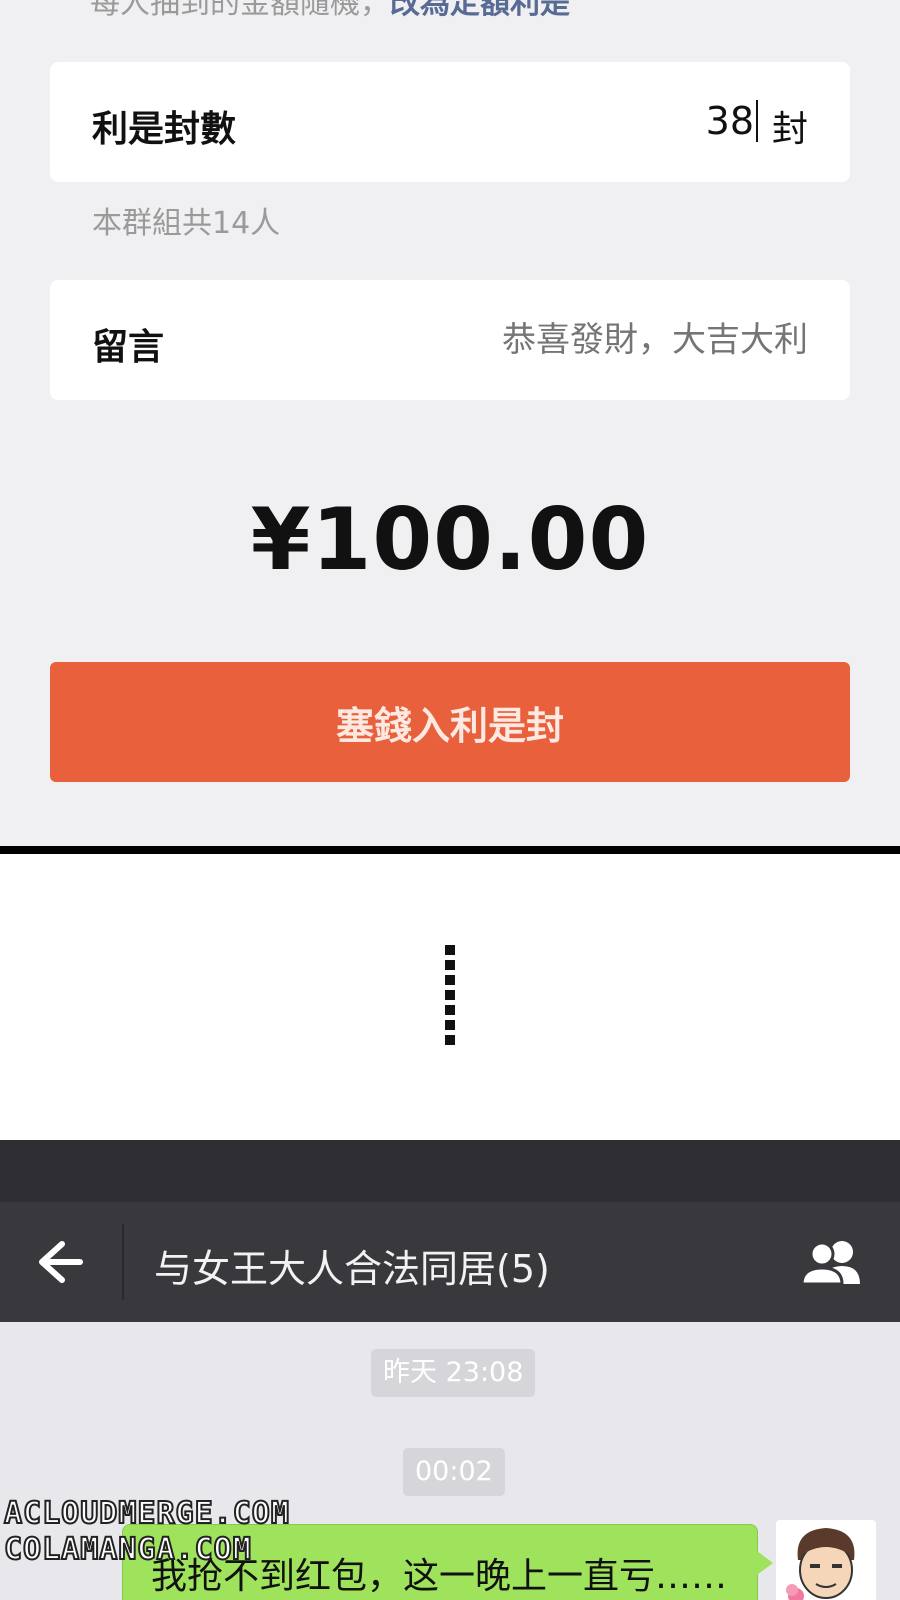 The height and width of the screenshot is (1600, 900). I want to click on arrow-left-icon, so click(61, 1262).